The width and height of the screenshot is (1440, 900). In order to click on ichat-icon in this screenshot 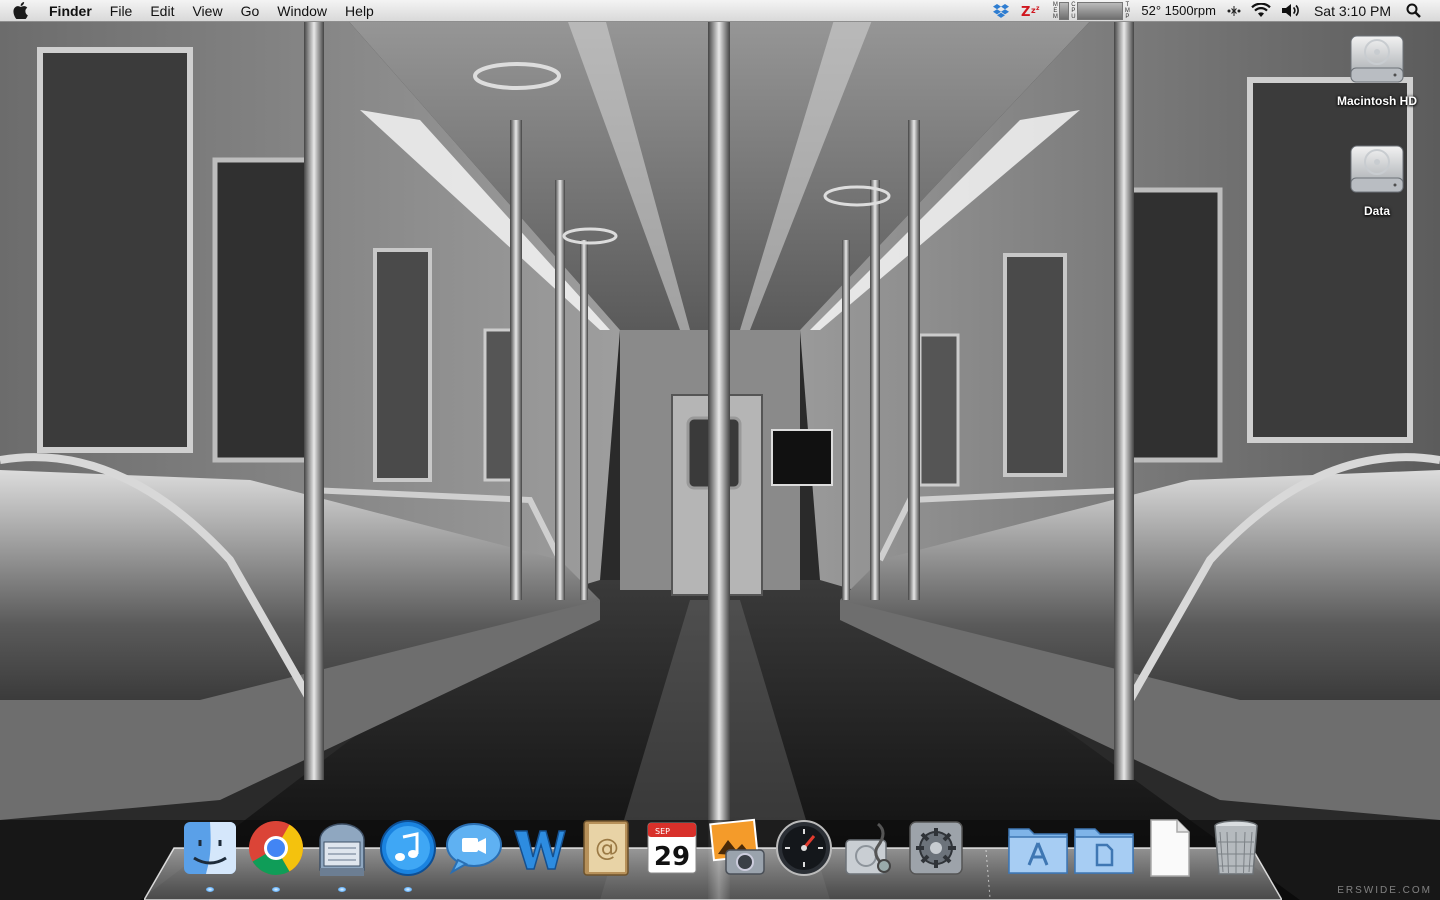, I will do `click(474, 849)`.